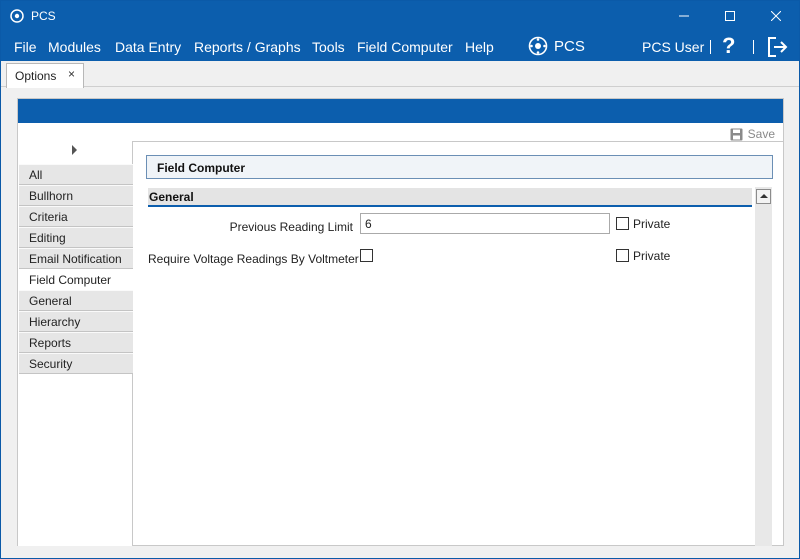 This screenshot has width=800, height=559. What do you see at coordinates (673, 47) in the screenshot?
I see `user-name: PCS User` at bounding box center [673, 47].